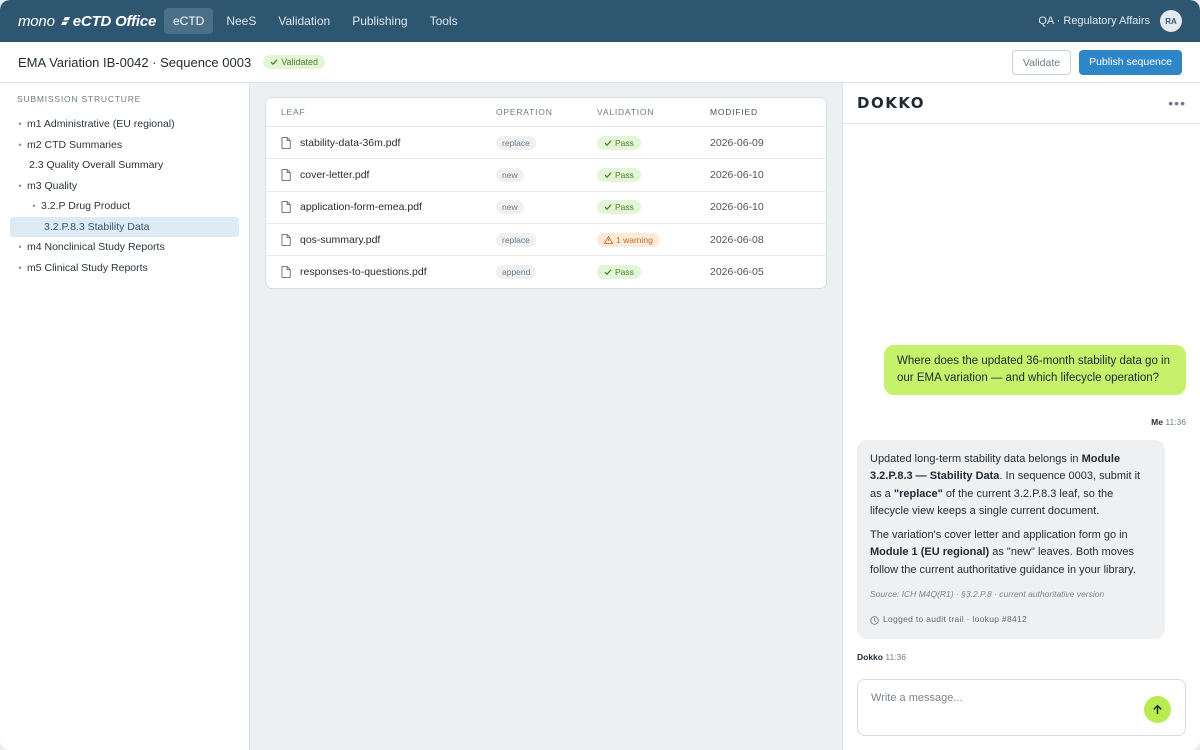 This screenshot has width=1200, height=750. I want to click on brand-name: eCTD Office, so click(114, 21).